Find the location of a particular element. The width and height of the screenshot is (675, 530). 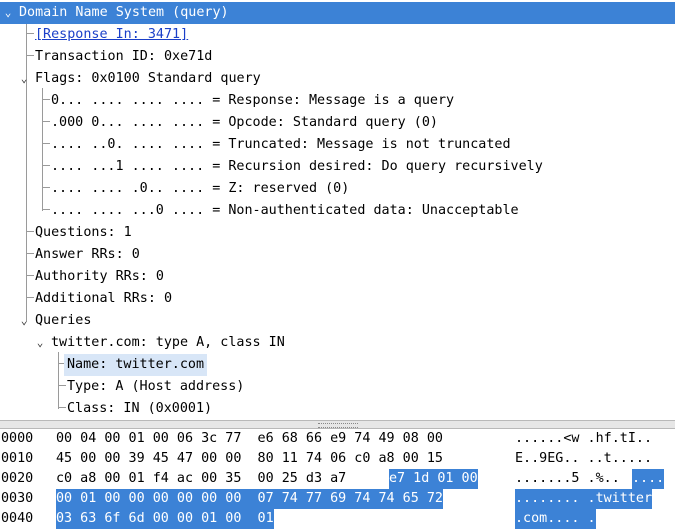

tree-node-label: twitter.com: type A, class IN is located at coordinates (168, 342).